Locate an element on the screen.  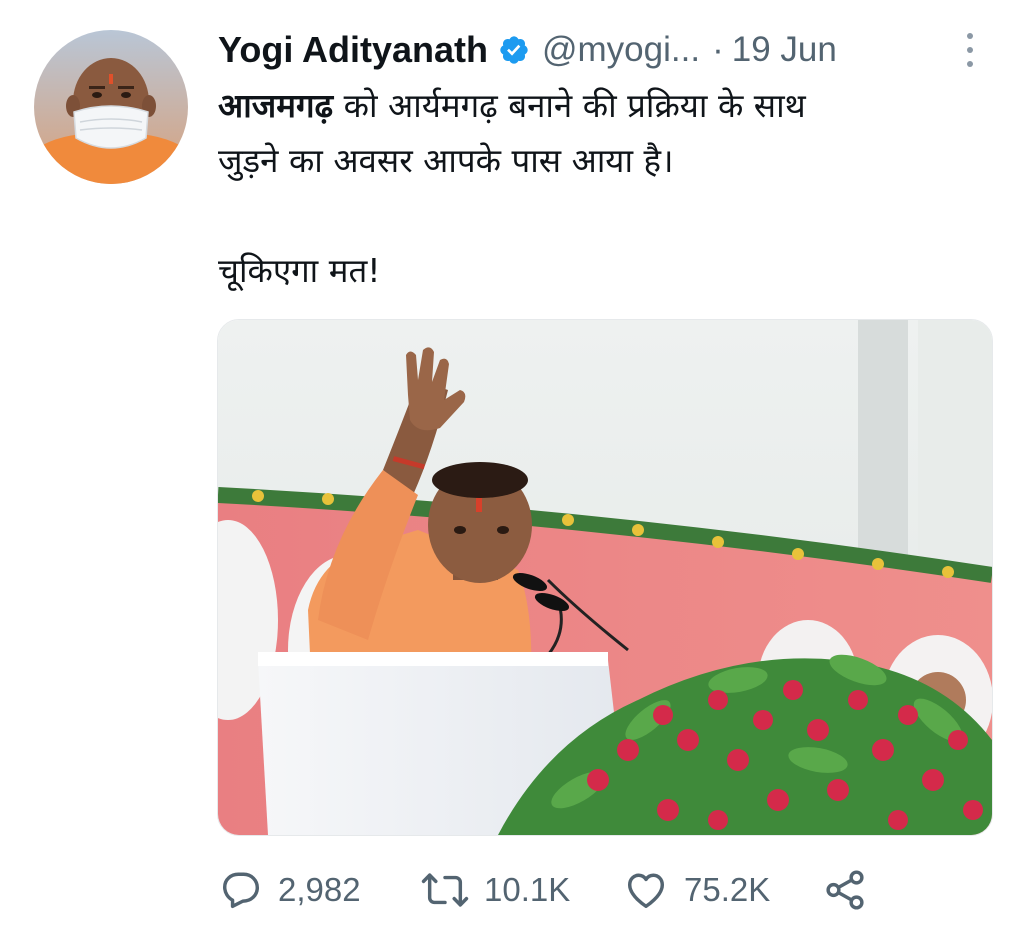
timestamp: 19 Jun is located at coordinates (784, 50).